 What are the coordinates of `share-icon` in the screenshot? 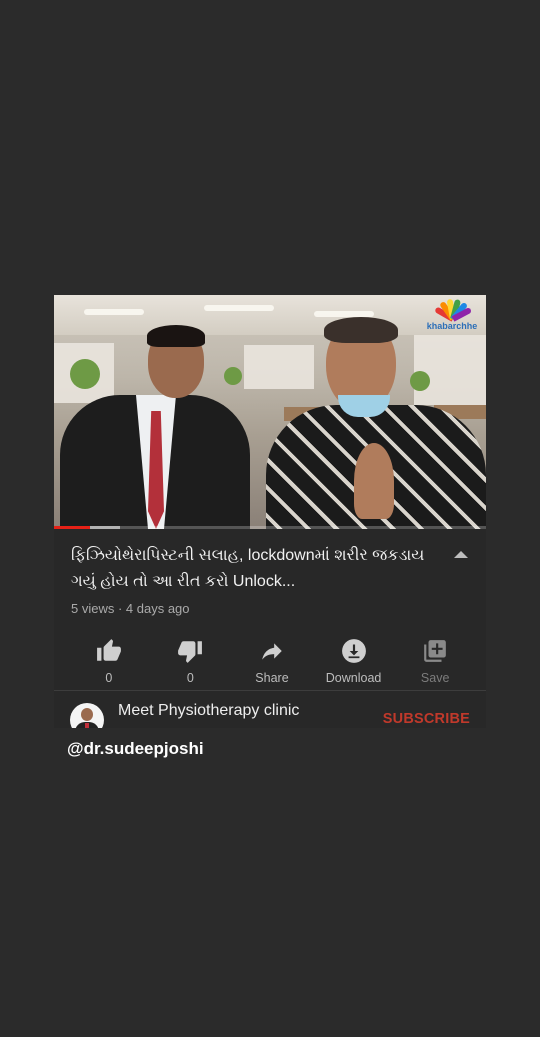 It's located at (272, 651).